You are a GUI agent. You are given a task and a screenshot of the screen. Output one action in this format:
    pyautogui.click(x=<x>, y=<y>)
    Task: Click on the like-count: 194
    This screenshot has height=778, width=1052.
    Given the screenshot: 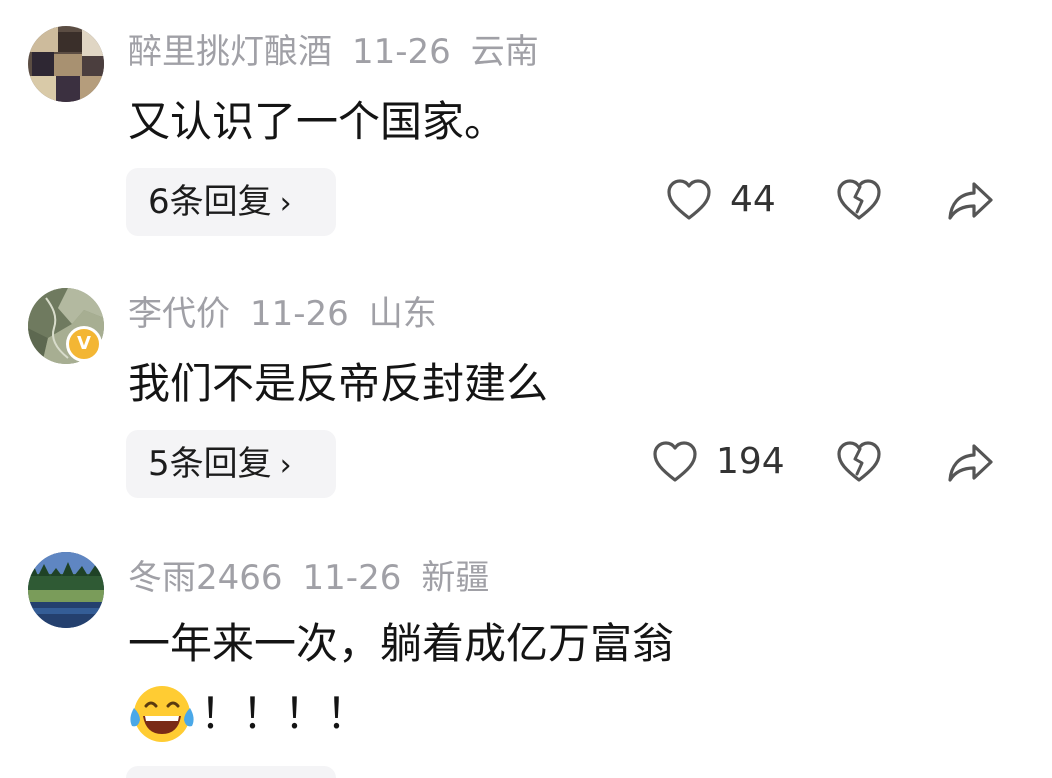 What is the action you would take?
    pyautogui.click(x=750, y=461)
    